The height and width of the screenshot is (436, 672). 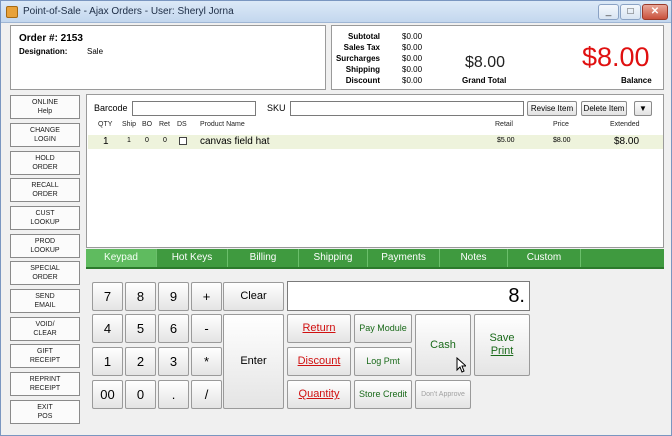 I want to click on side-label: LOGIN, so click(x=45, y=139).